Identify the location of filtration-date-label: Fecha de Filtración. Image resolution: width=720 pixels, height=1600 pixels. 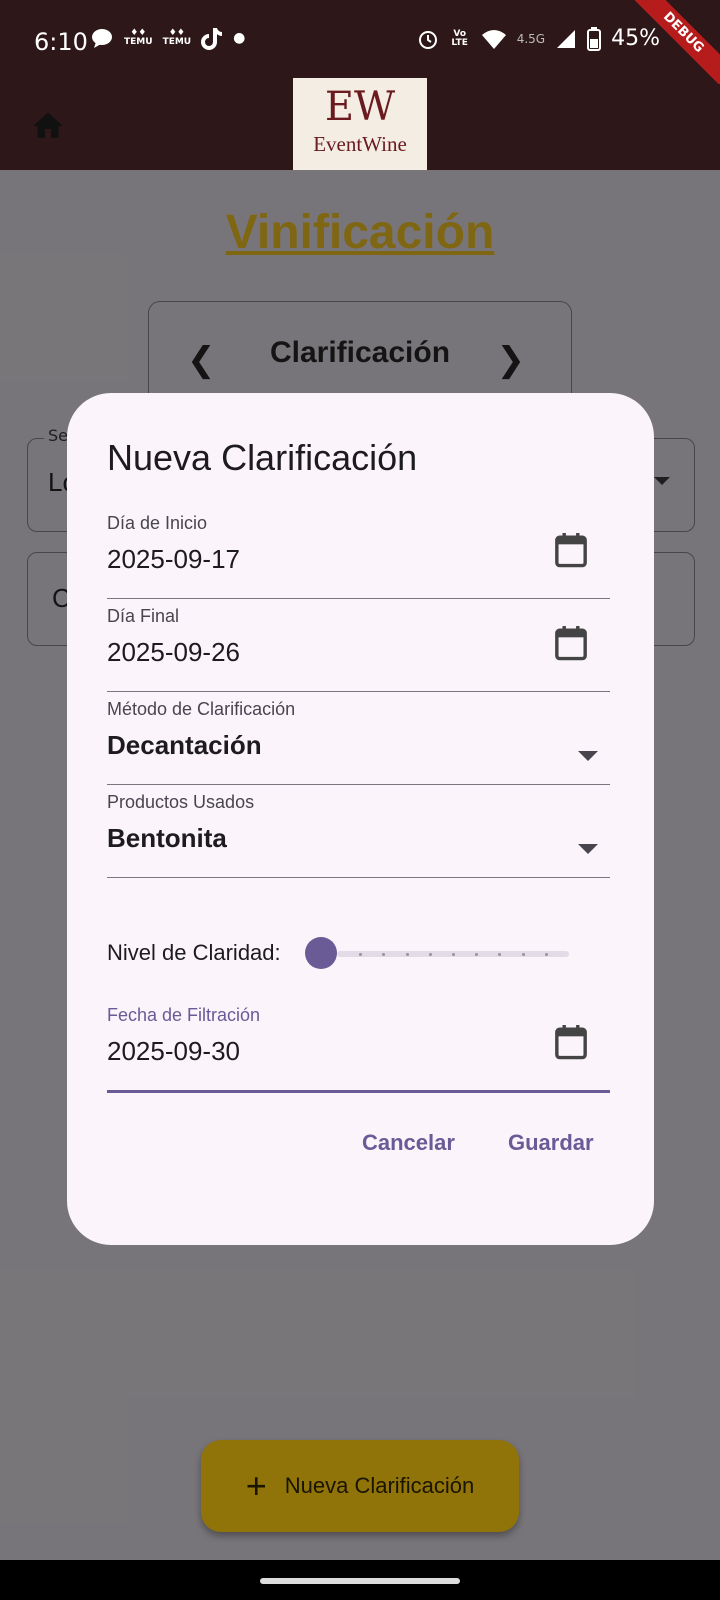
(184, 1015).